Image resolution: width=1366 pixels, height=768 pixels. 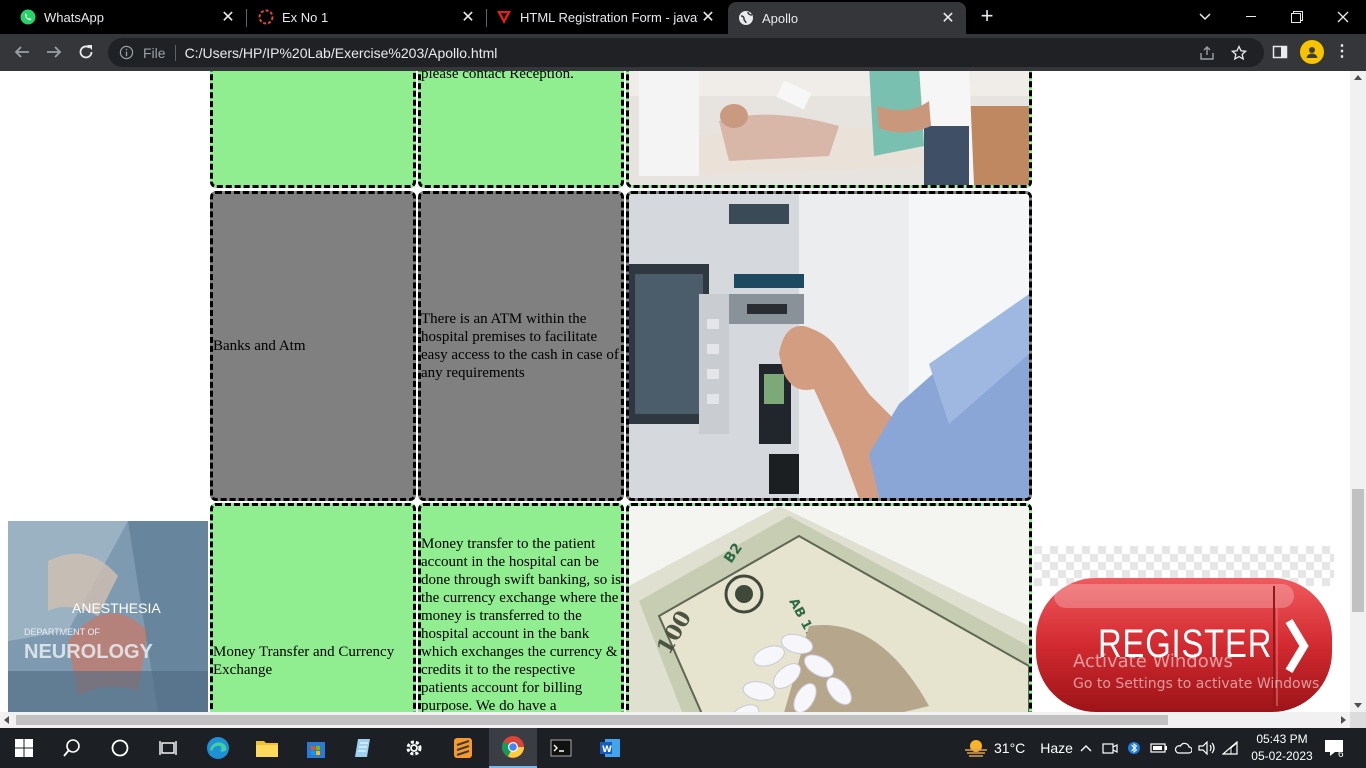 What do you see at coordinates (592, 720) in the screenshot?
I see `horizontal-scroll-thumb` at bounding box center [592, 720].